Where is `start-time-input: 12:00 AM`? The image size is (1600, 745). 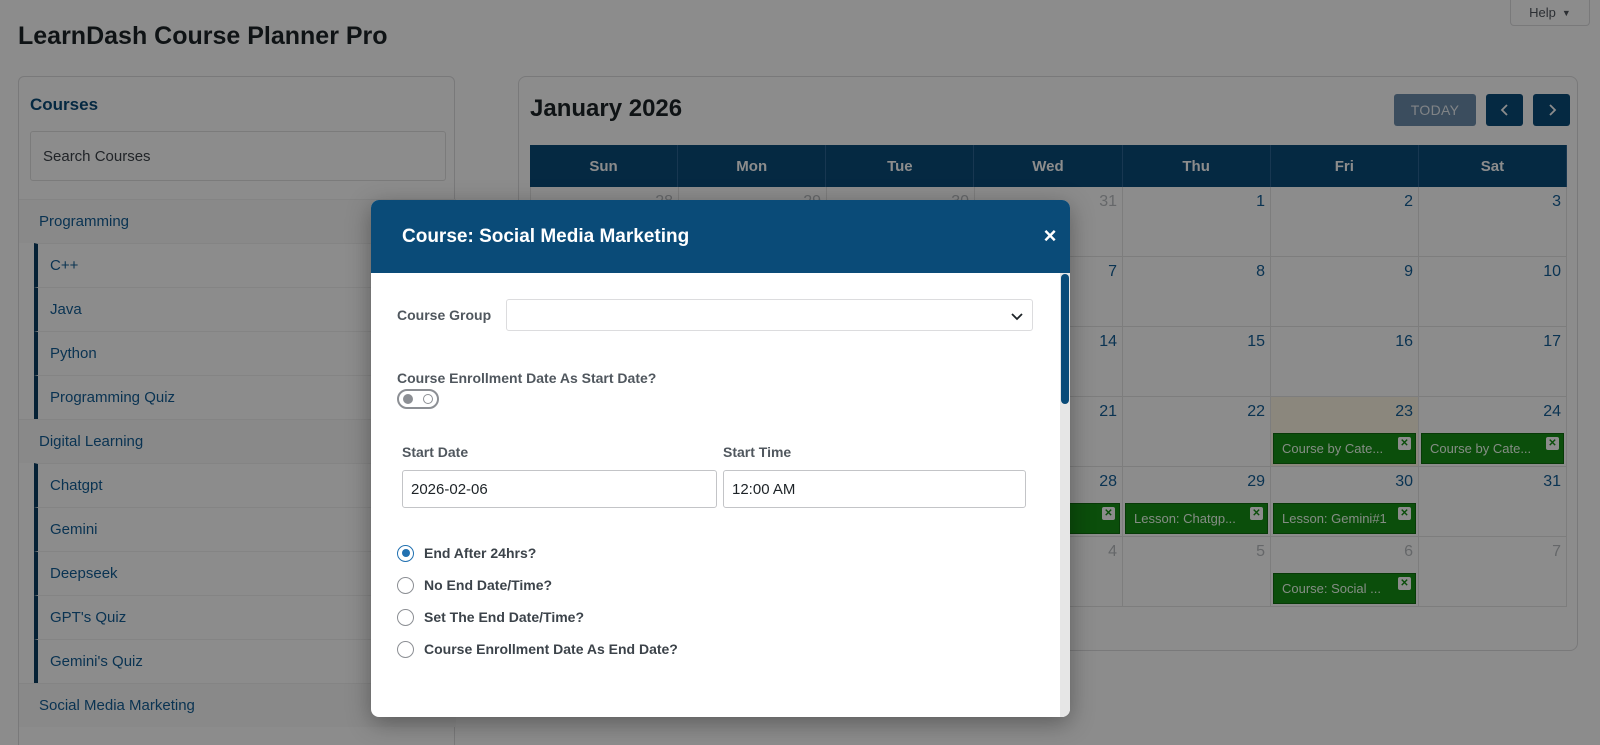
start-time-input: 12:00 AM is located at coordinates (874, 489).